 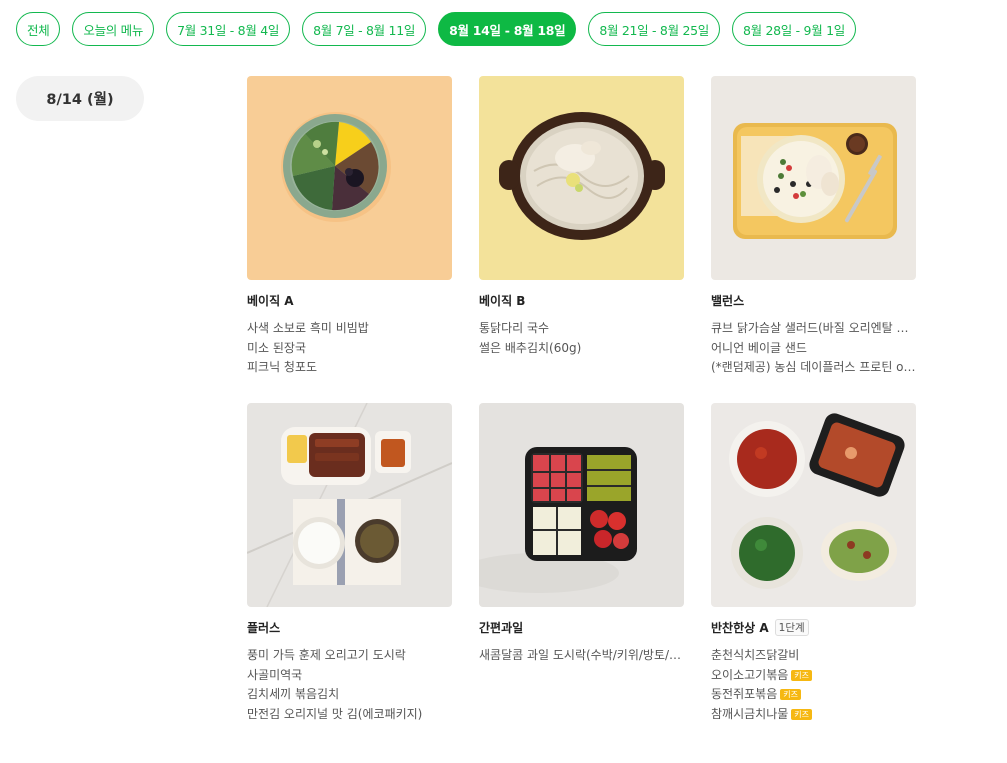 What do you see at coordinates (813, 505) in the screenshot?
I see `side-dishes-image` at bounding box center [813, 505].